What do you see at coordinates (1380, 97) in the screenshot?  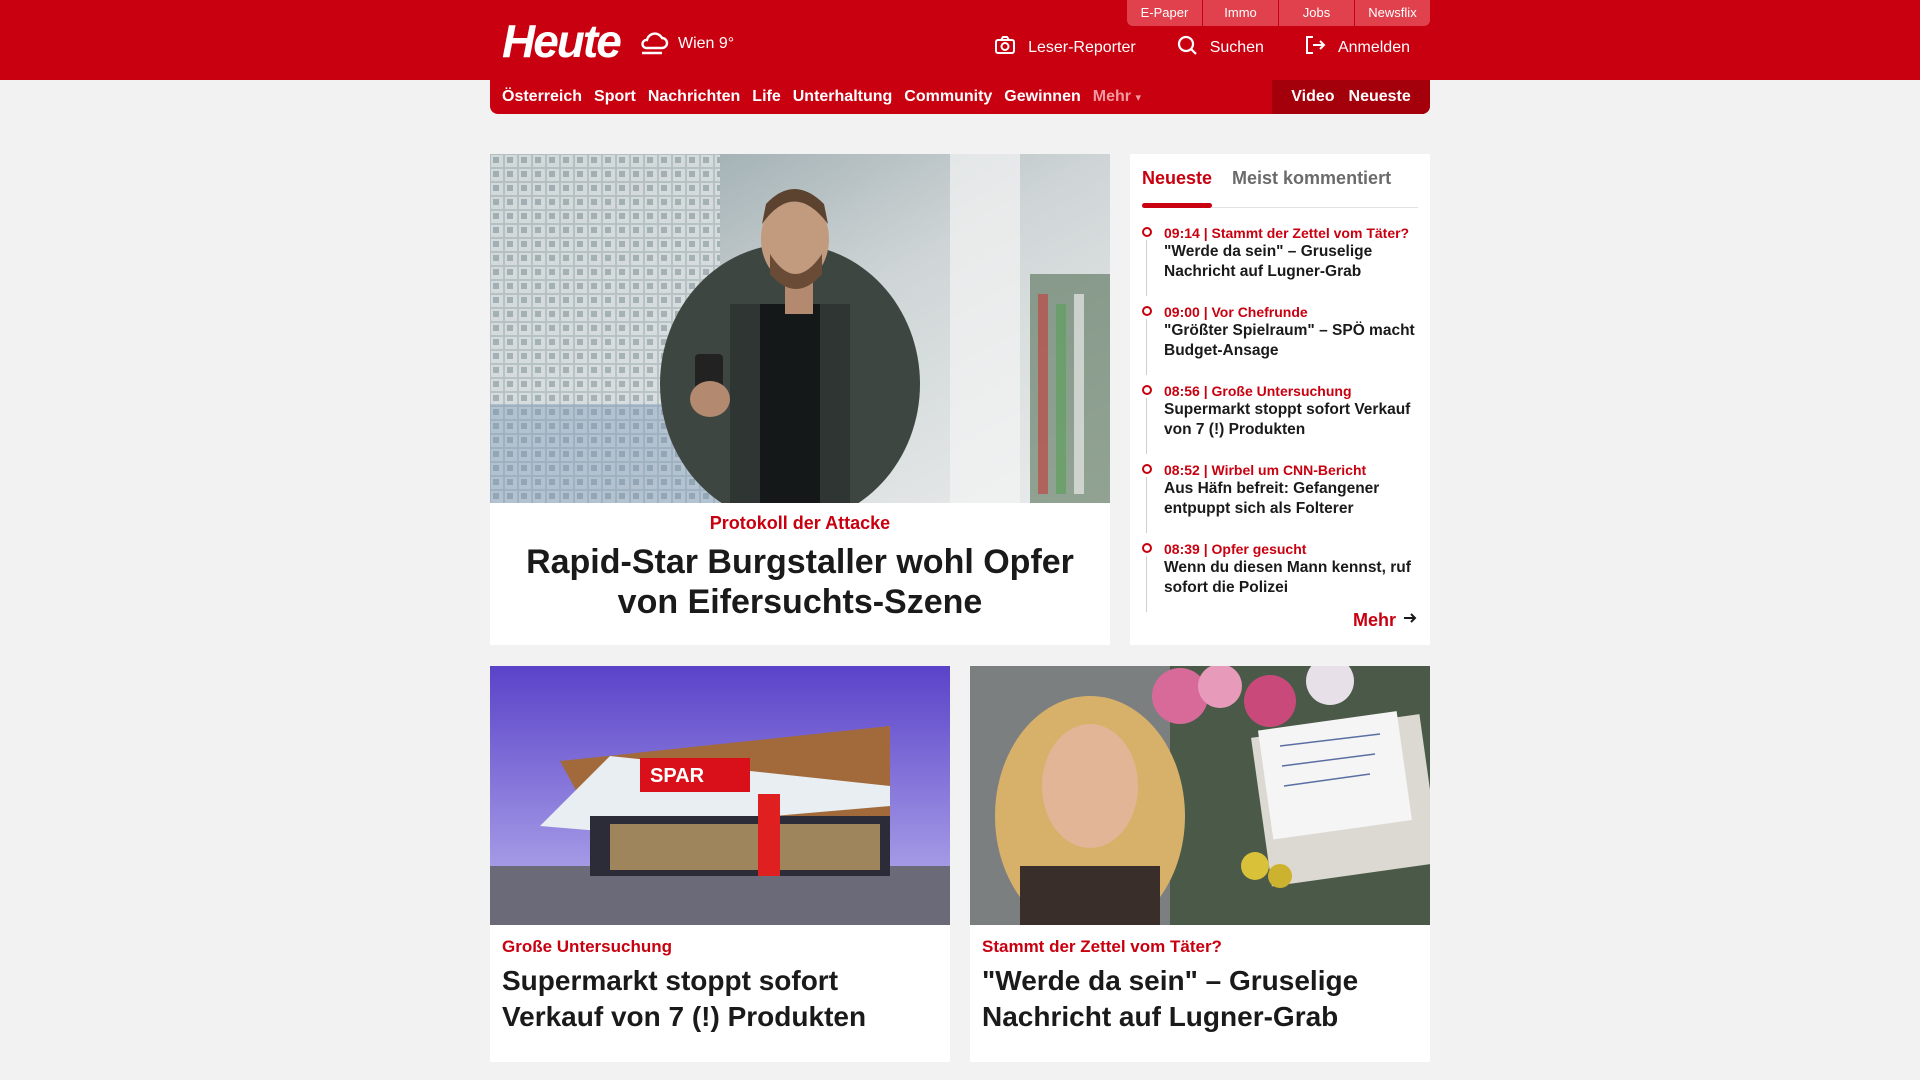 I see `nav-latest-link: Neueste` at bounding box center [1380, 97].